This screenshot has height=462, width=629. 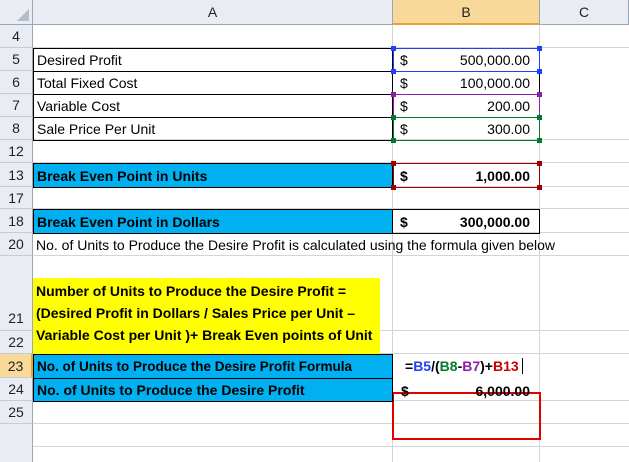 What do you see at coordinates (466, 106) in the screenshot?
I see `cell-b7: $200.00` at bounding box center [466, 106].